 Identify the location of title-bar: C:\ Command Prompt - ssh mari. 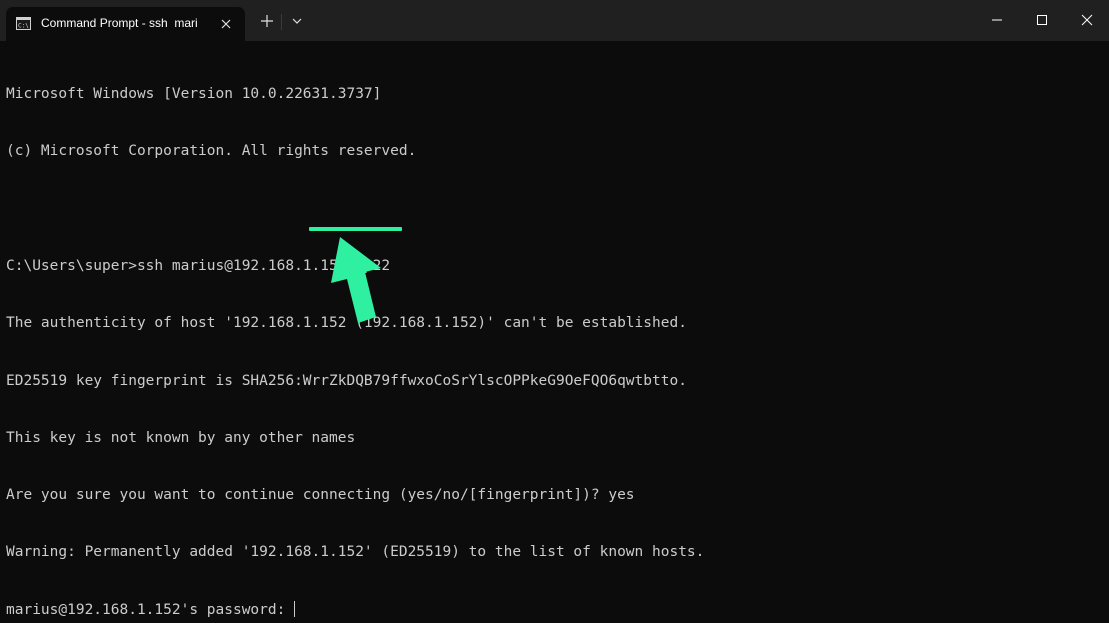
(554, 20).